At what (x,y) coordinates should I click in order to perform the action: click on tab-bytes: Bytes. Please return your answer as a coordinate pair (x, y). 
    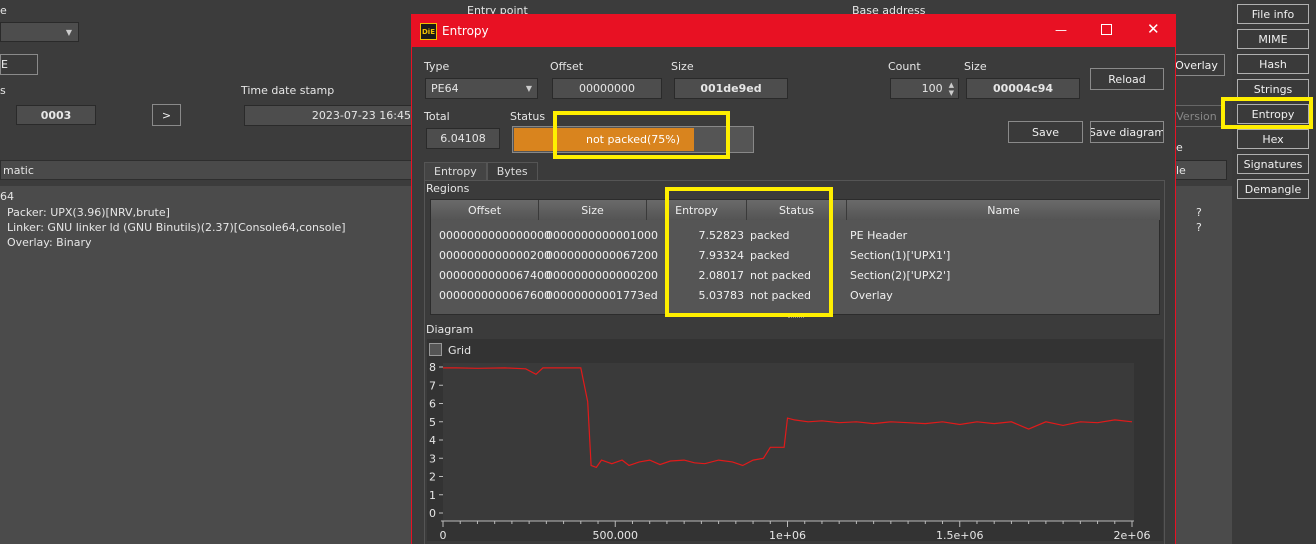
    Looking at the image, I should click on (512, 171).